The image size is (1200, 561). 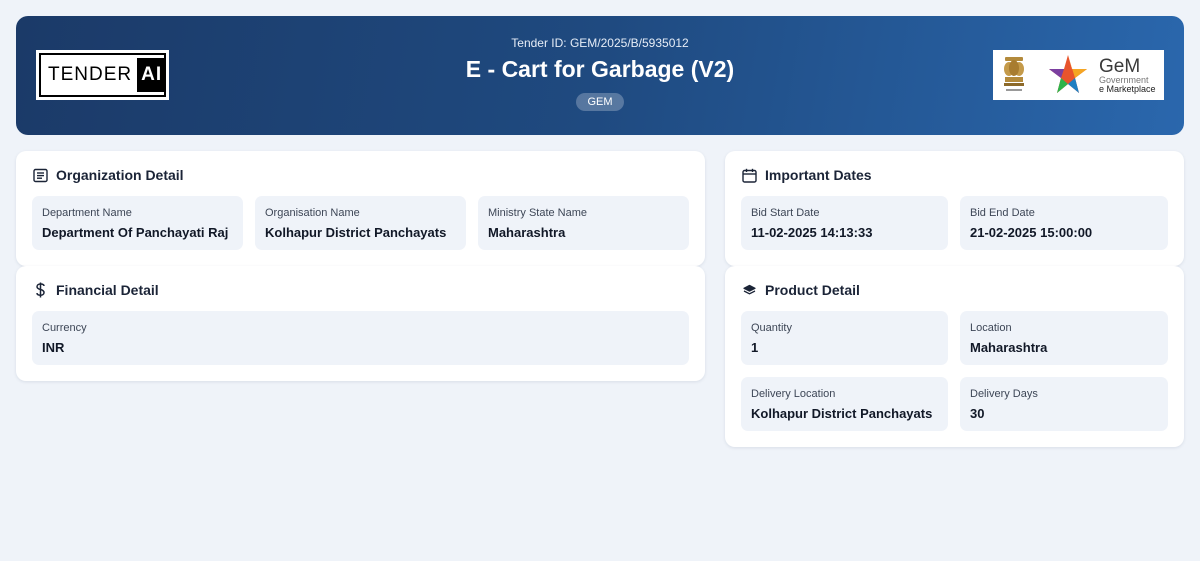 What do you see at coordinates (749, 290) in the screenshot?
I see `layers-icon` at bounding box center [749, 290].